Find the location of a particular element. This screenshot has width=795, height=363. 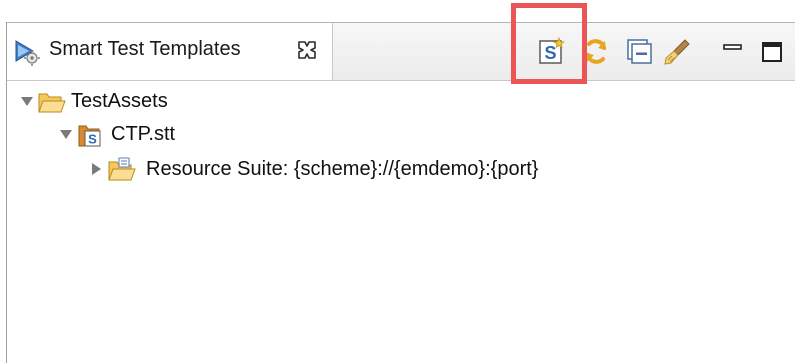

tab-smart-test-templates: Smart Test Templates is located at coordinates (170, 51).